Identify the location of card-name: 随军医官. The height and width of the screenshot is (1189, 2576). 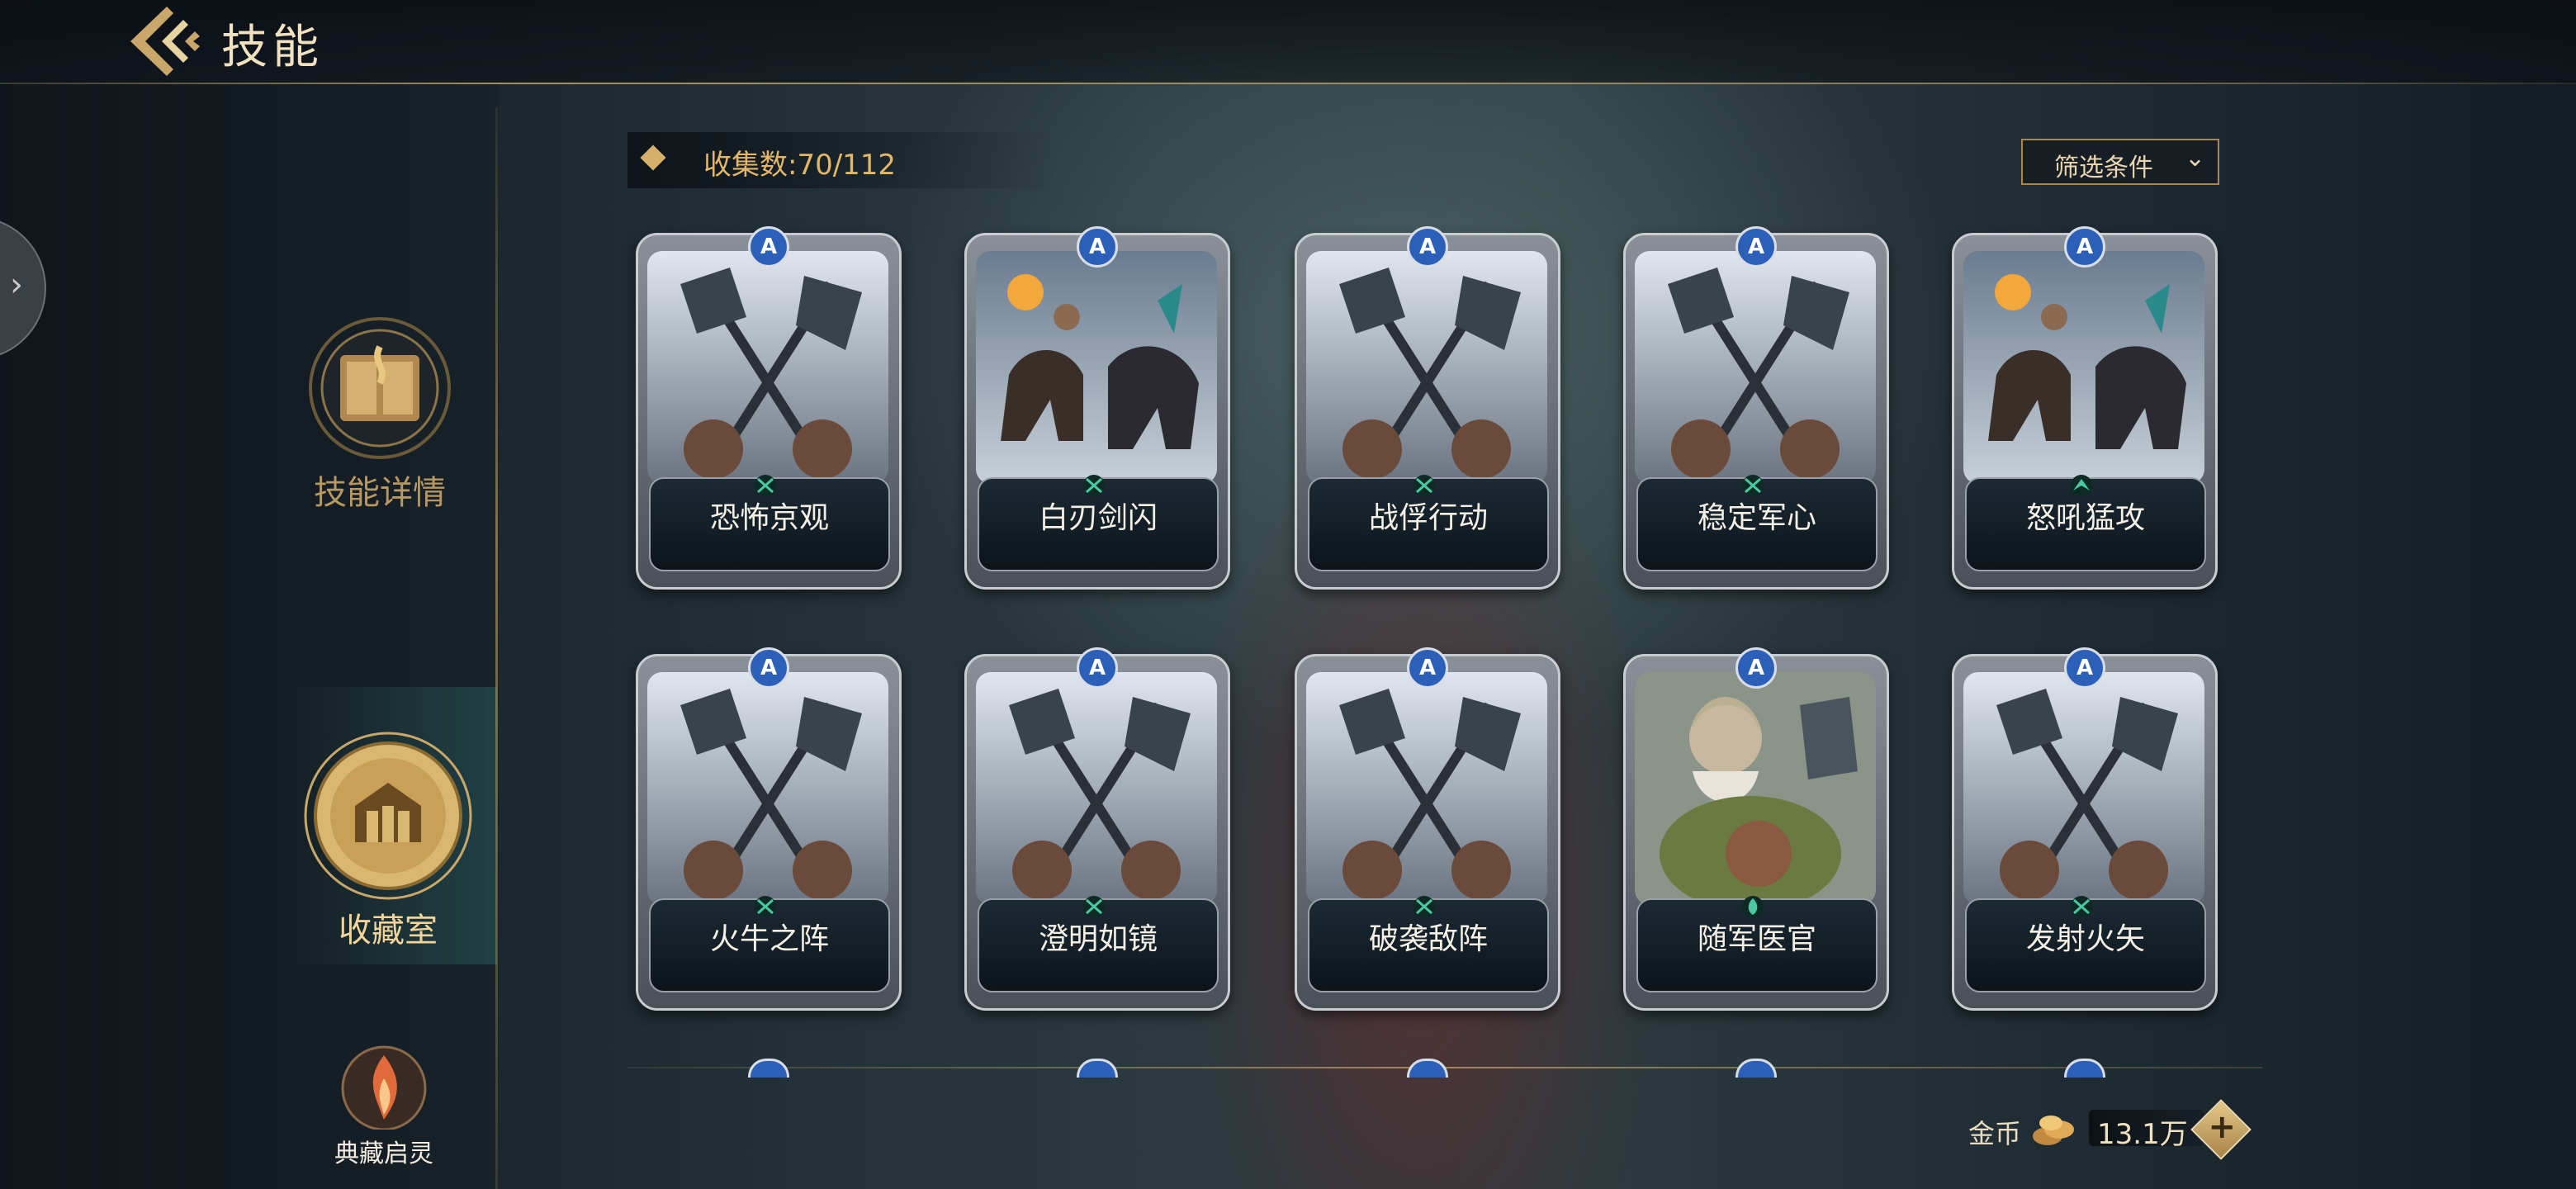
(1756, 939).